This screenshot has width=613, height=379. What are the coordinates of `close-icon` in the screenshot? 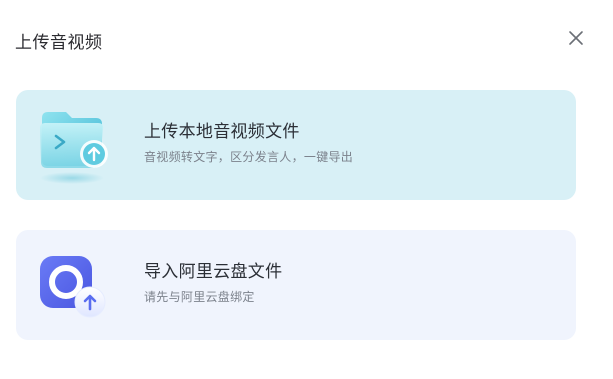 It's located at (576, 38).